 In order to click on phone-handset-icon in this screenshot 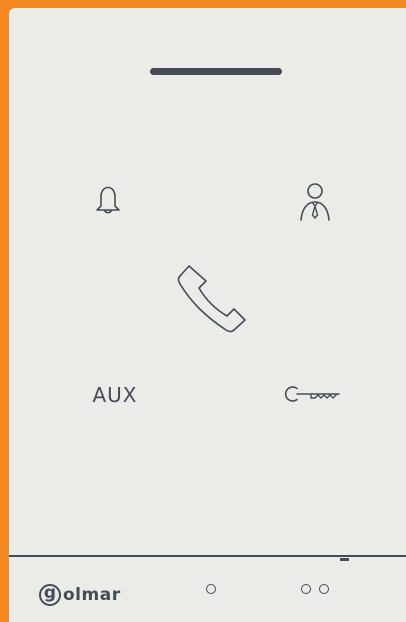, I will do `click(211, 299)`.